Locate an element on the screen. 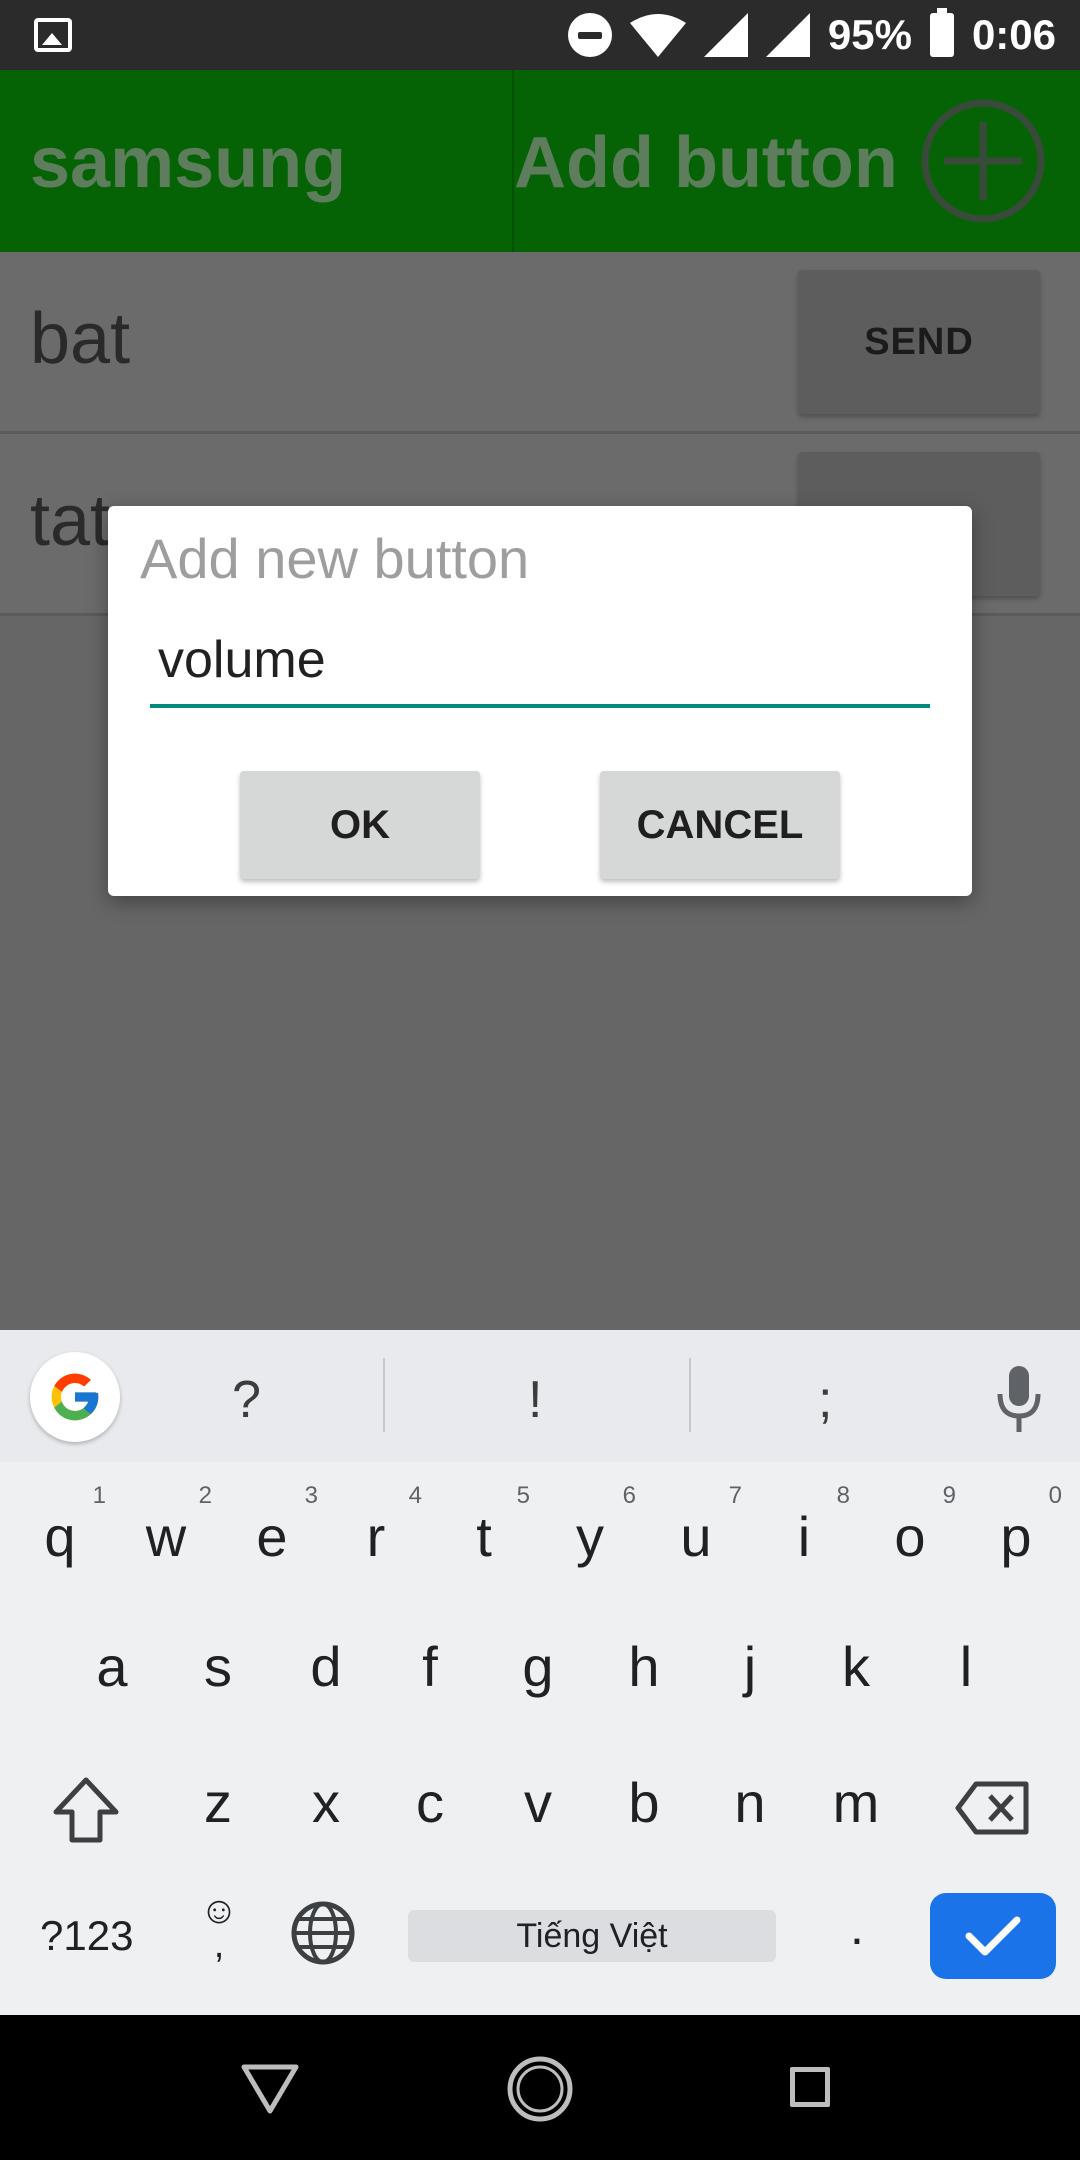 The width and height of the screenshot is (1080, 2160). key-label: t is located at coordinates (484, 1536).